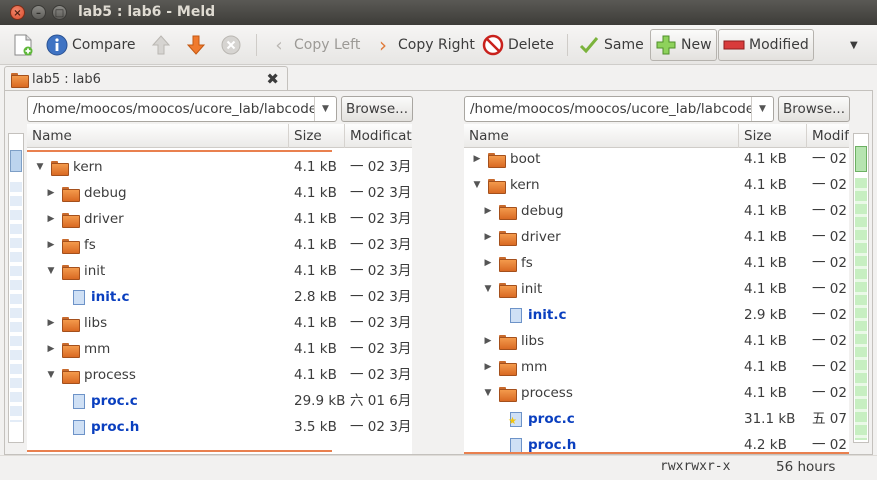  I want to click on table-row: ▶ libs 4.1 kB 一 02, so click(656, 341).